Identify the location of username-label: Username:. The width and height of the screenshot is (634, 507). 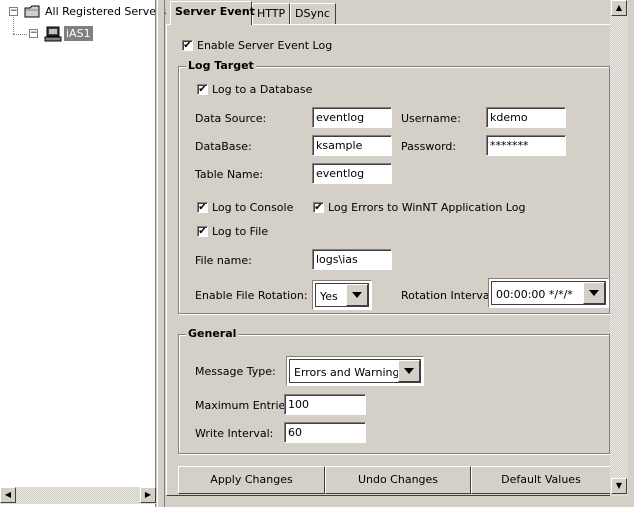
(431, 118).